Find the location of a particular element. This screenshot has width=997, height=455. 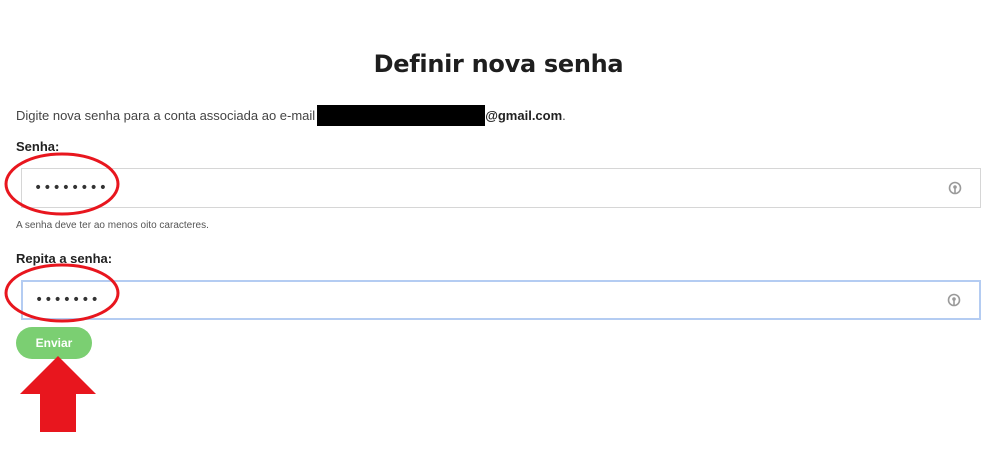

description-suffix: . is located at coordinates (564, 115).